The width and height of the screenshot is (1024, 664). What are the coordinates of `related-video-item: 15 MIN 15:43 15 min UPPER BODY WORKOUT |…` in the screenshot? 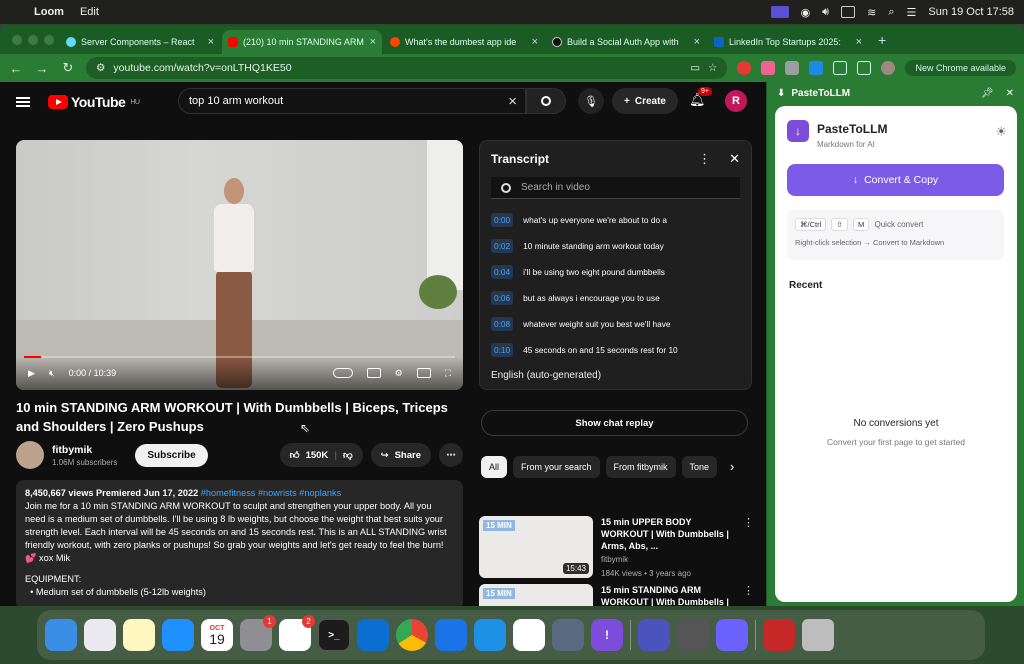 It's located at (616, 547).